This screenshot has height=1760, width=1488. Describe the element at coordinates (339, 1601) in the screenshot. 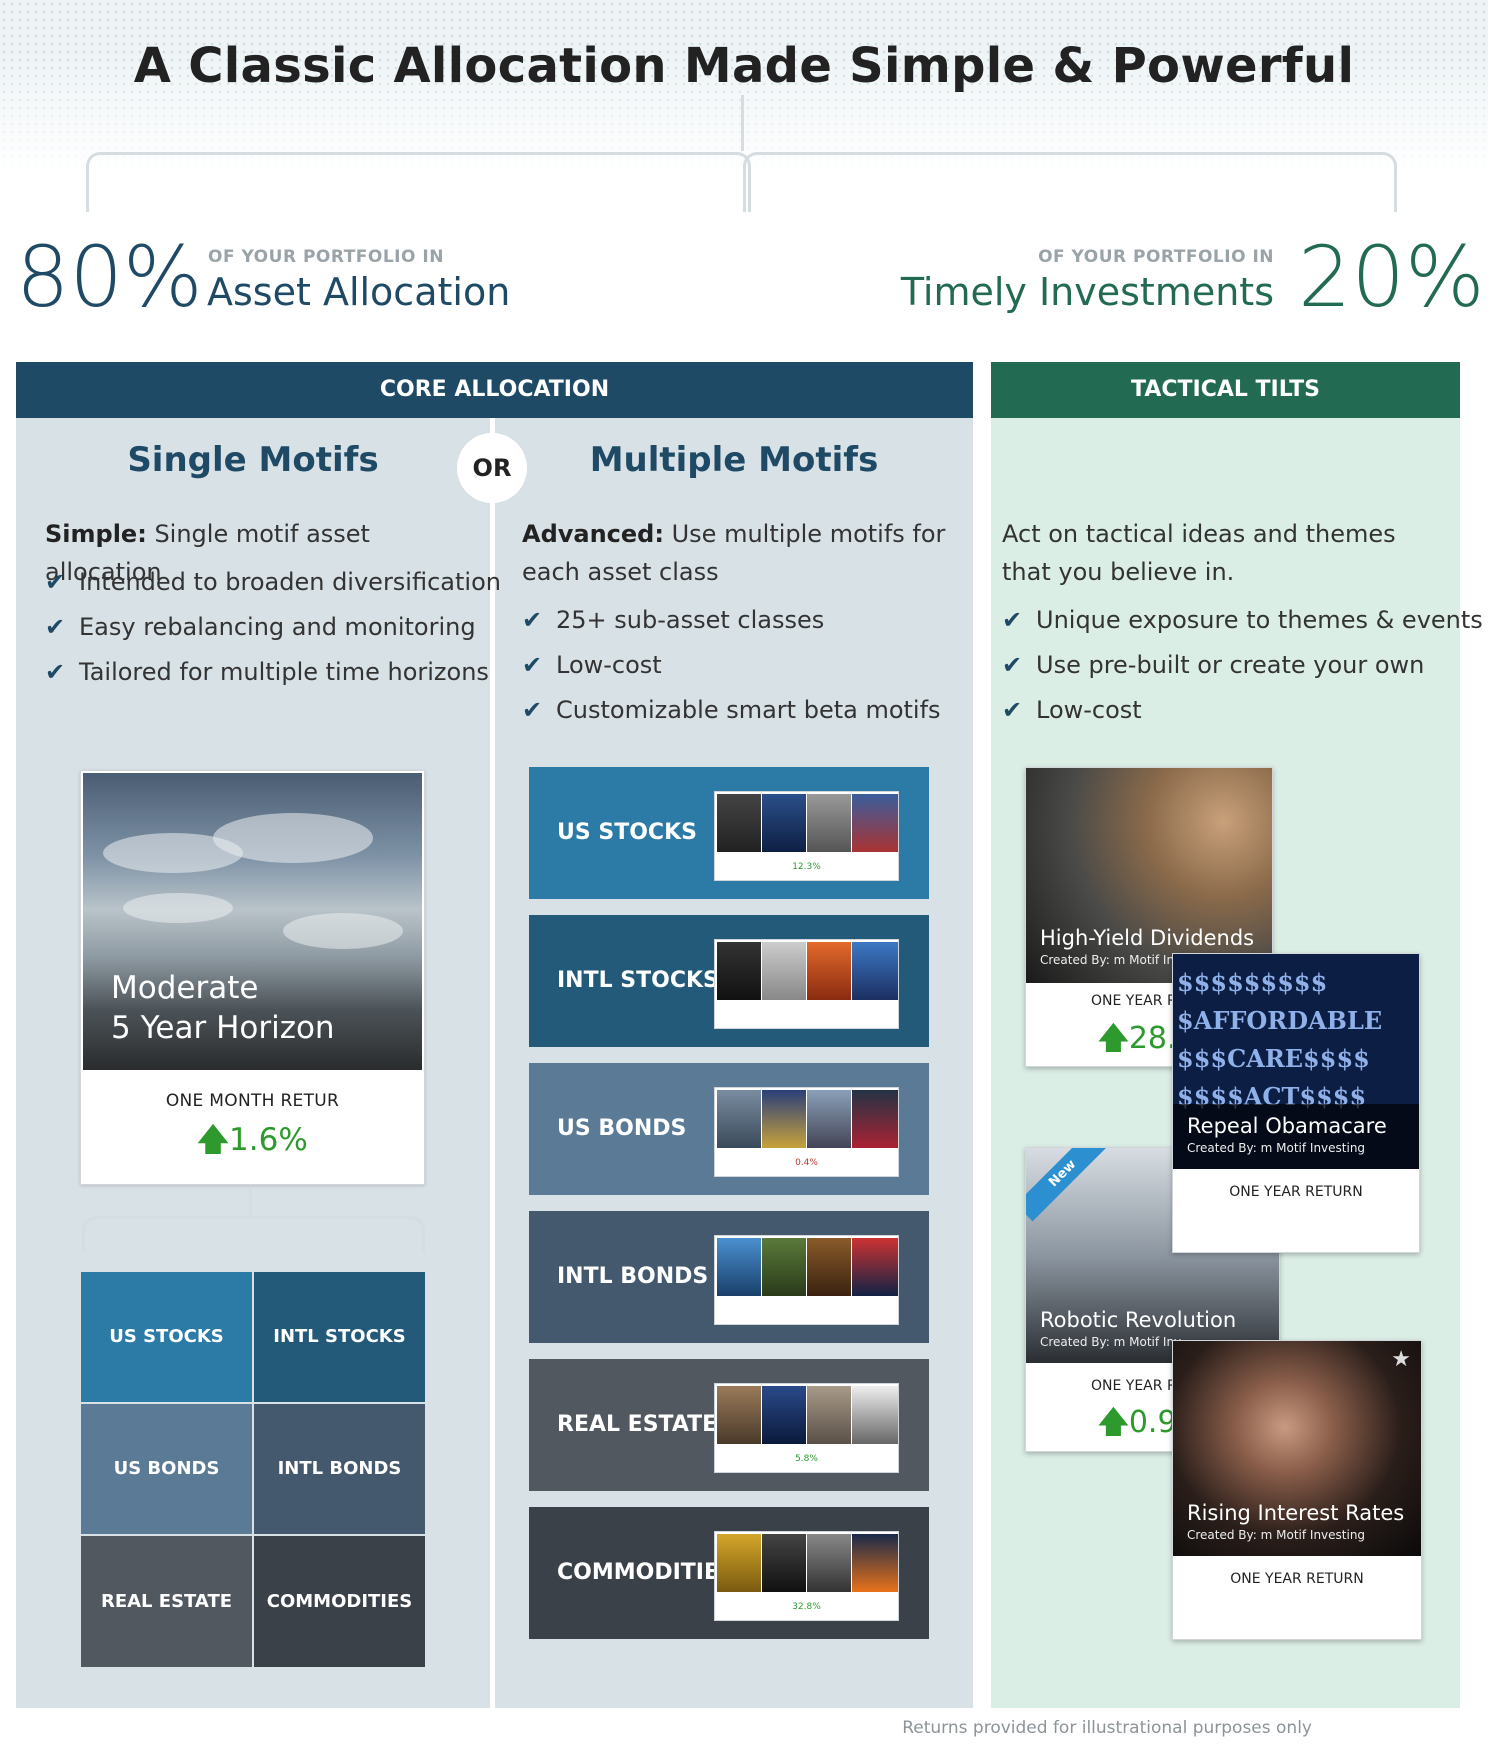

I see `grid-commodities: COMMODITIES` at that location.